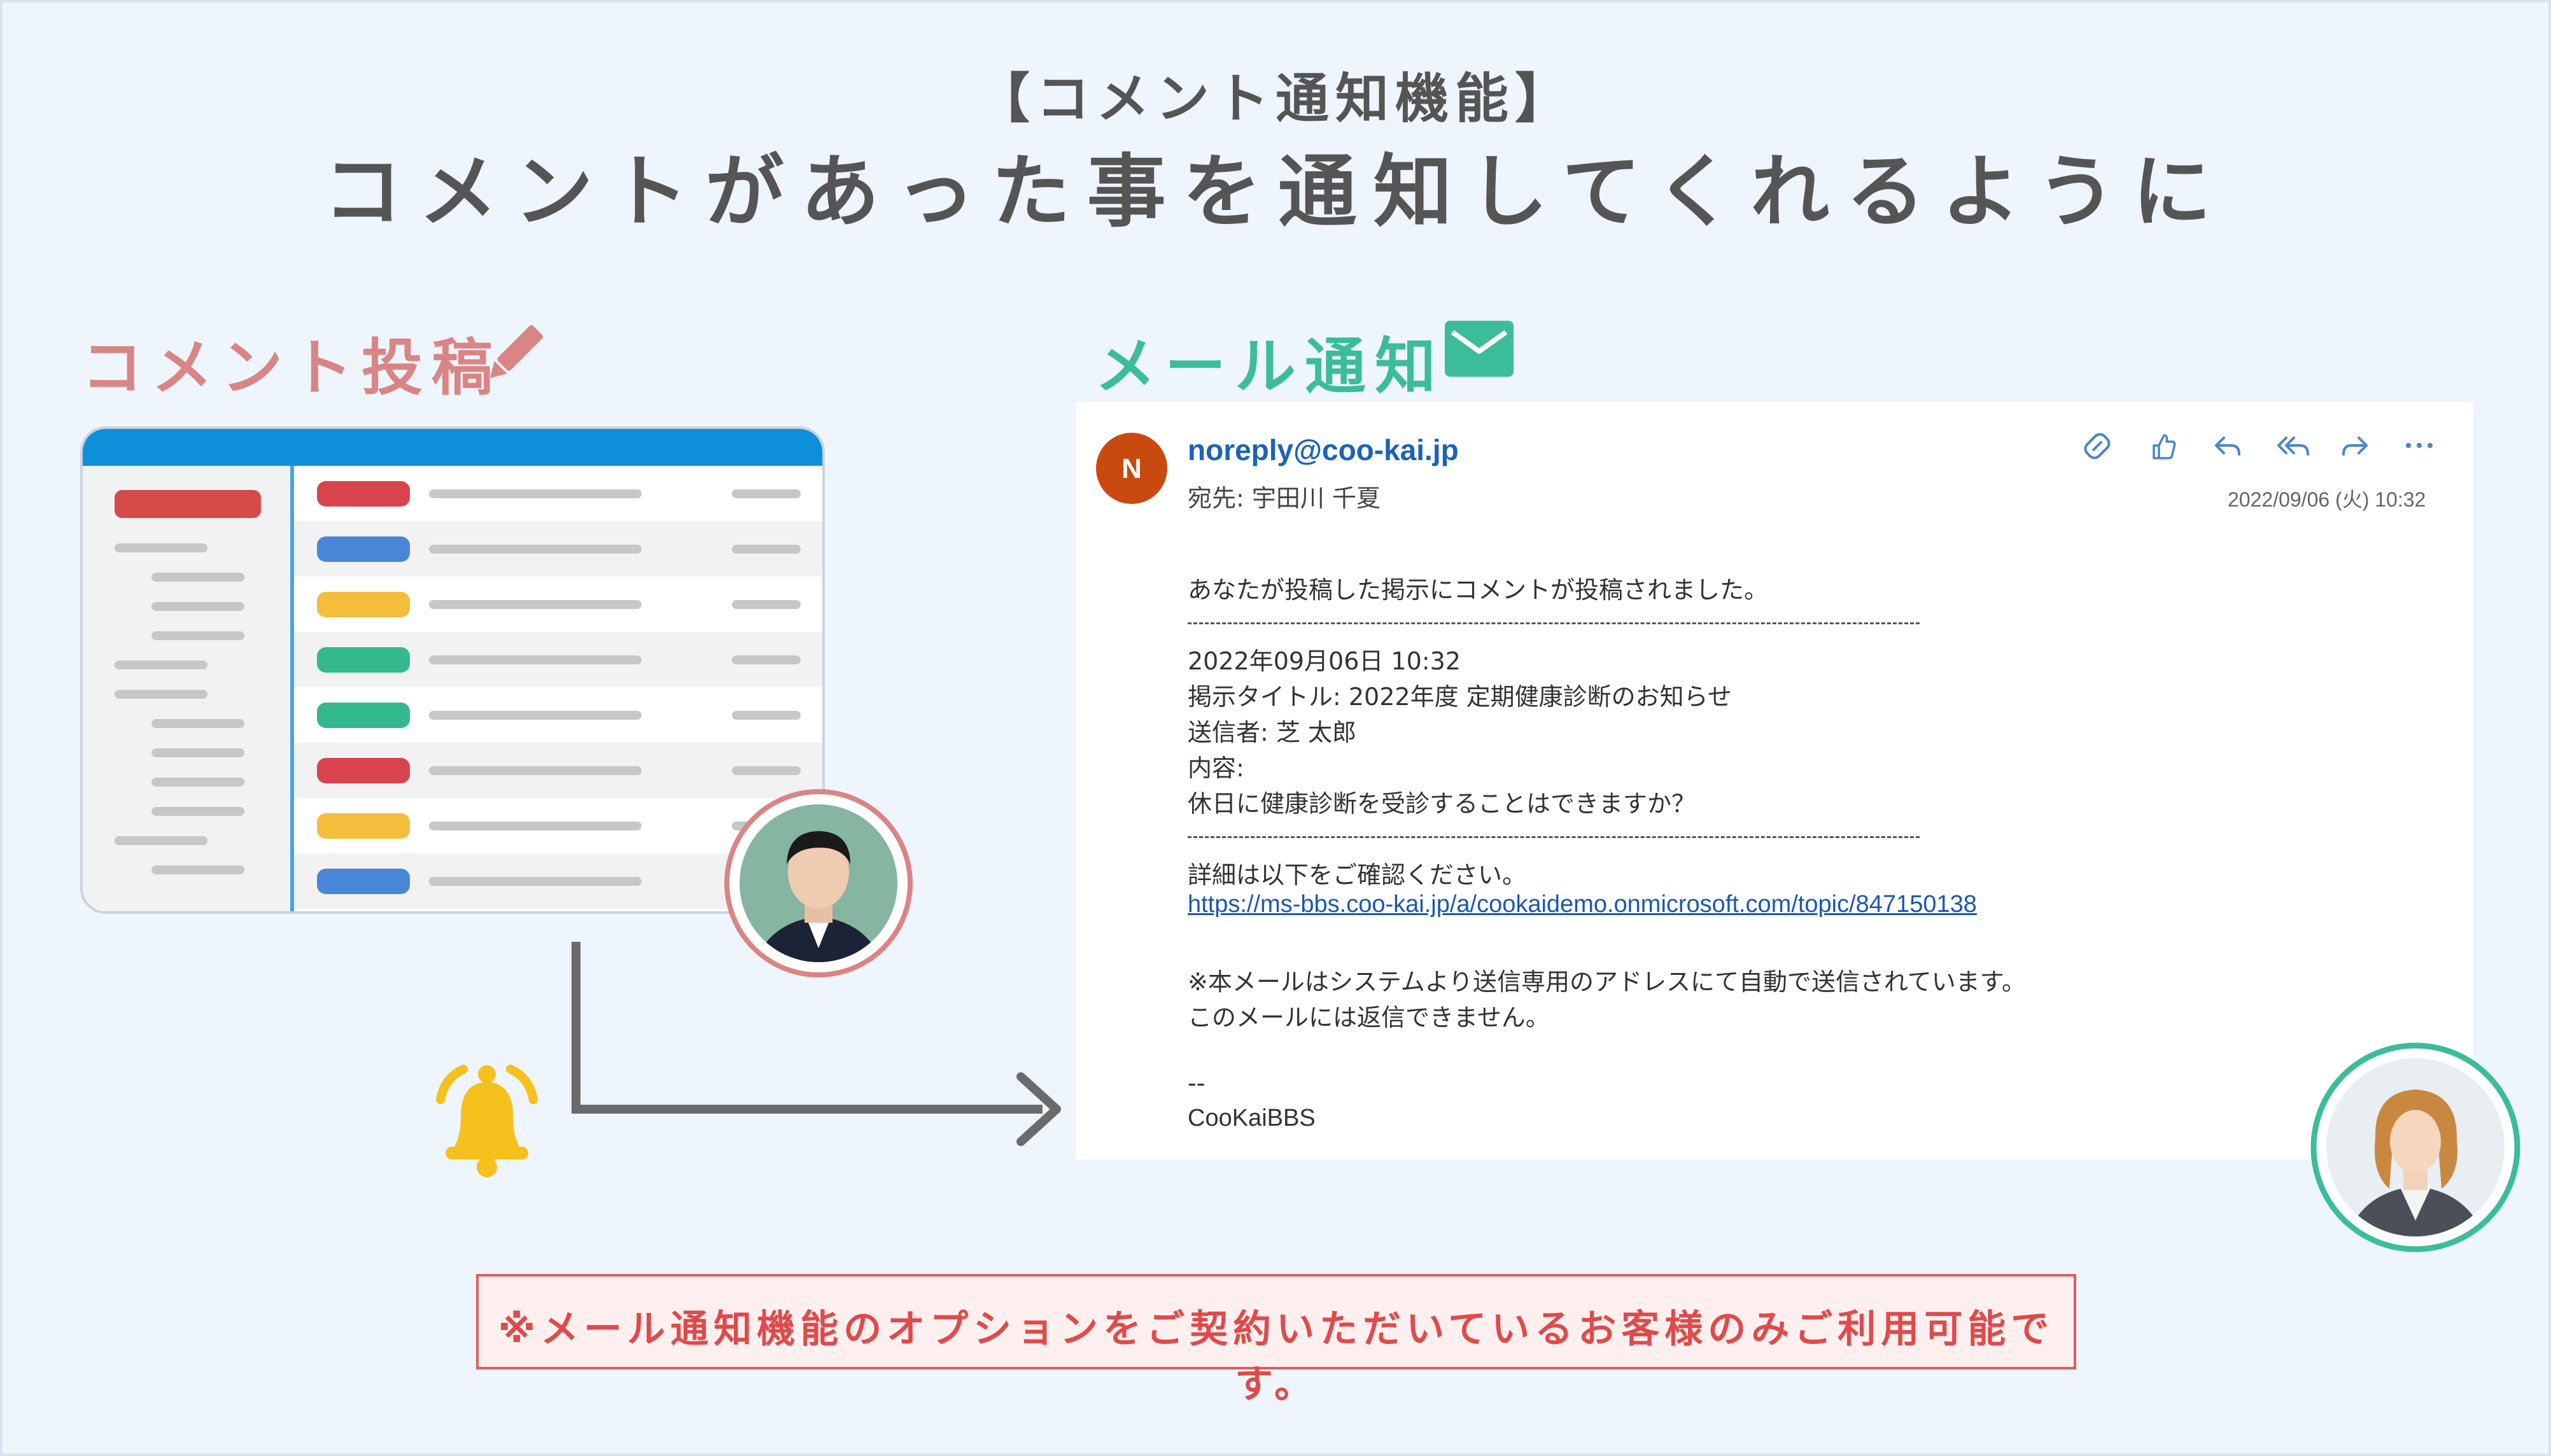 The height and width of the screenshot is (1456, 2551). I want to click on comment-post-title: コメント投稿, so click(292, 367).